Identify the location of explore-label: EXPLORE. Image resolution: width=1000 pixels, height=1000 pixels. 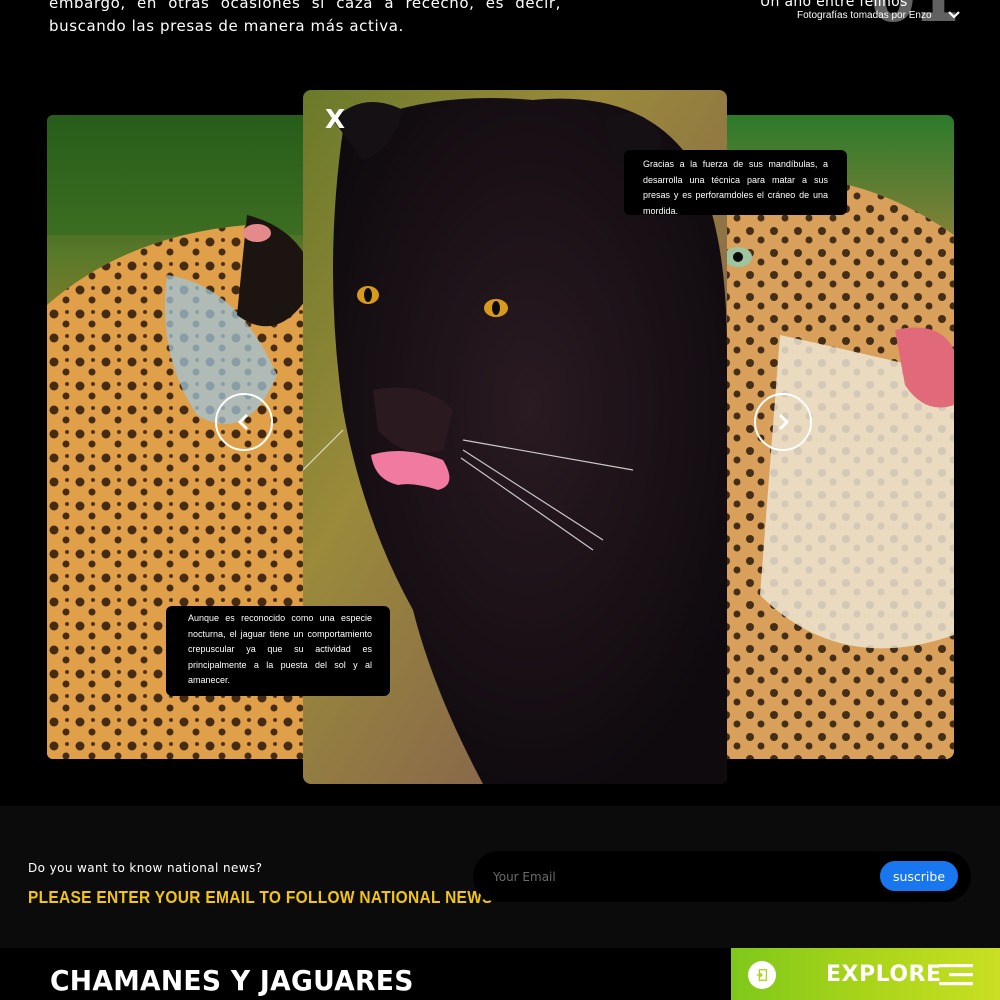
(884, 974).